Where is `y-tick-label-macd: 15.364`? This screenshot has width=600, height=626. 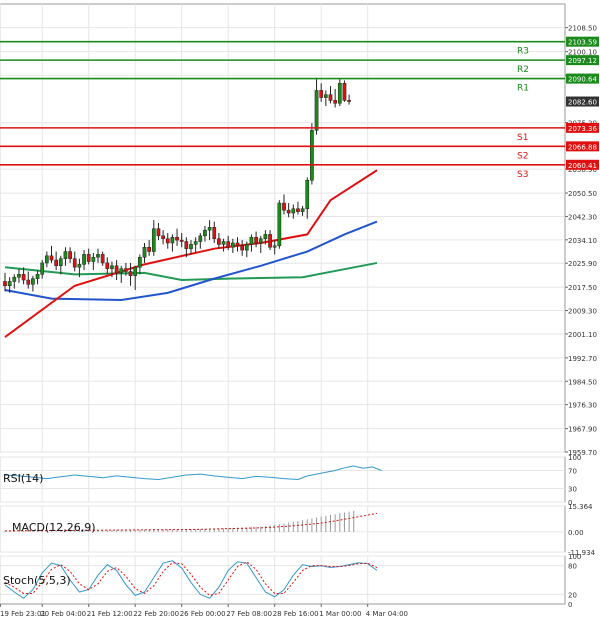
y-tick-label-macd: 15.364 is located at coordinates (580, 507).